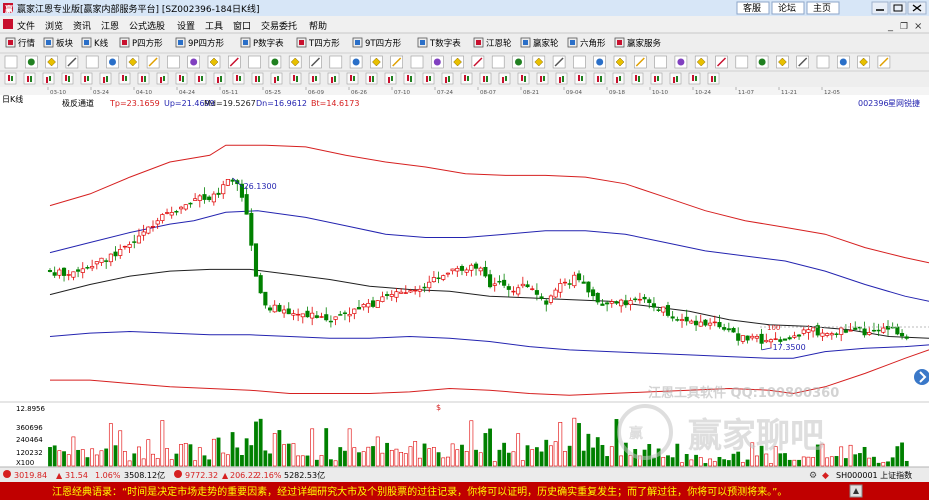 The width and height of the screenshot is (929, 500). I want to click on close-icon, so click(917, 8).